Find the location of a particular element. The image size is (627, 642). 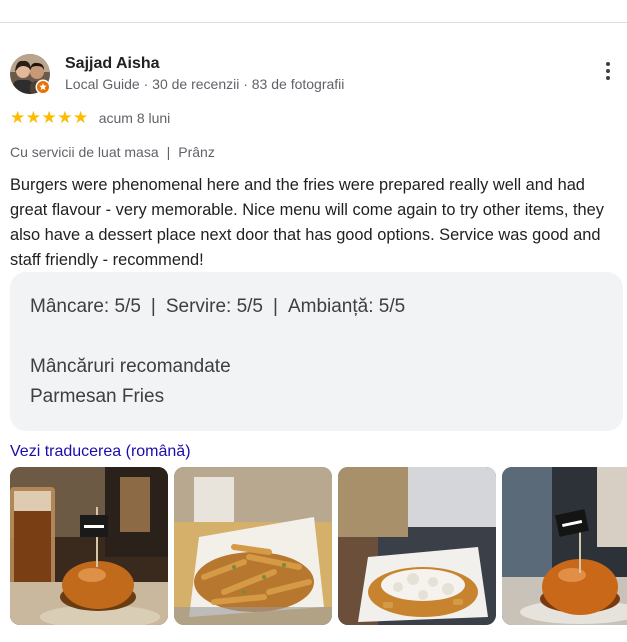

review-date: acum 8 luni is located at coordinates (134, 118).